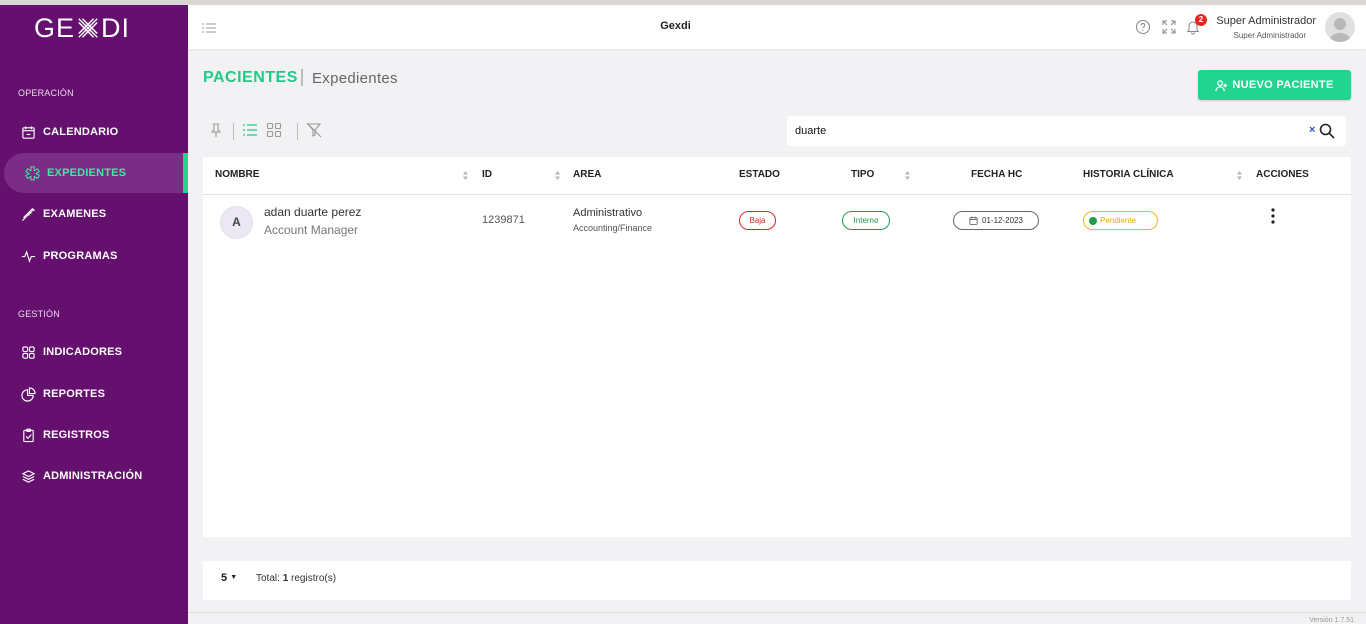  What do you see at coordinates (355, 78) in the screenshot?
I see `page-subtitle: Expedientes` at bounding box center [355, 78].